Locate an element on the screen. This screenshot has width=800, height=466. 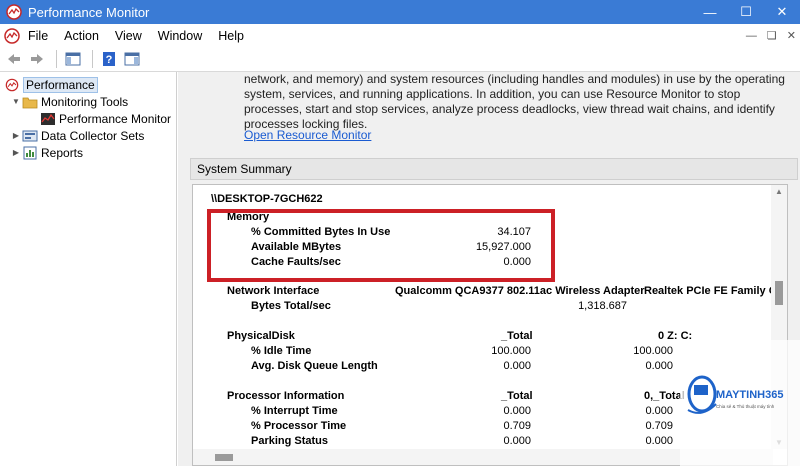
action-pane-icon is located at coordinates (132, 59).